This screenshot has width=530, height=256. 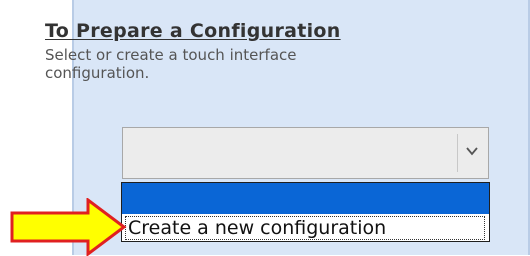 I want to click on dropdown-option-blank, so click(x=305, y=198).